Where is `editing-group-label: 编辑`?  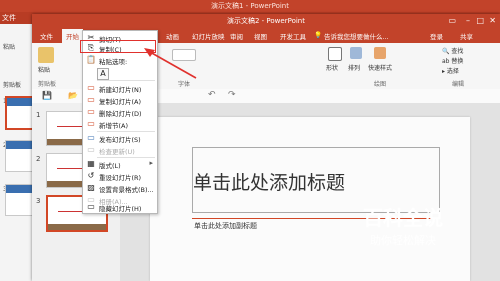
editing-group-label: 编辑 is located at coordinates (458, 84).